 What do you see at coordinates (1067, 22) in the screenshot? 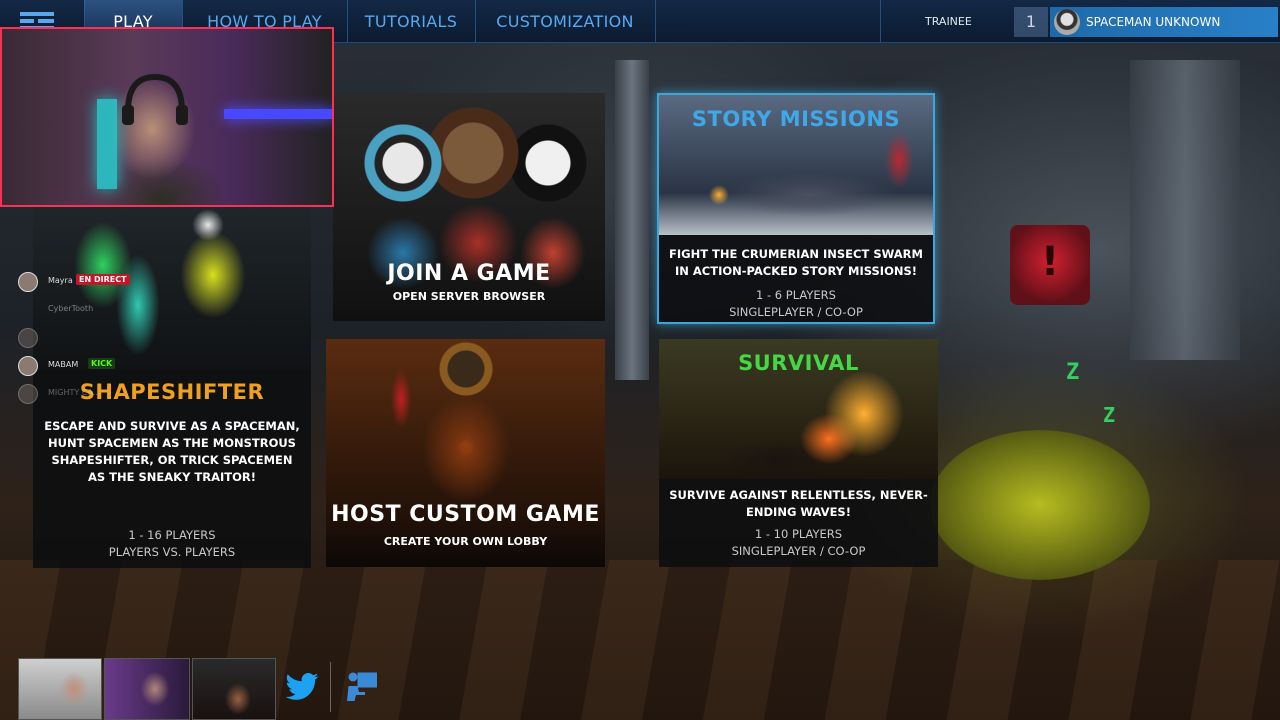
I see `avatar` at bounding box center [1067, 22].